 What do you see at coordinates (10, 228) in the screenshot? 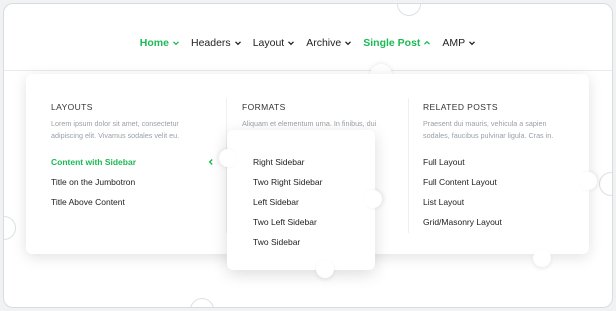
I see `puzzle-knob-left` at bounding box center [10, 228].